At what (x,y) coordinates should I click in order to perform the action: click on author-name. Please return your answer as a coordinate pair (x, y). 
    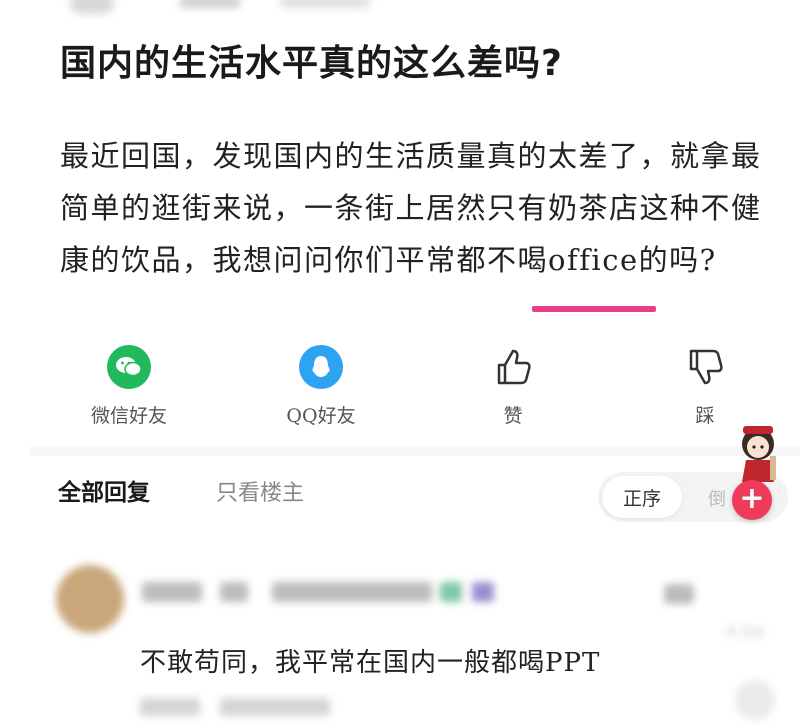
    Looking at the image, I should click on (210, 4).